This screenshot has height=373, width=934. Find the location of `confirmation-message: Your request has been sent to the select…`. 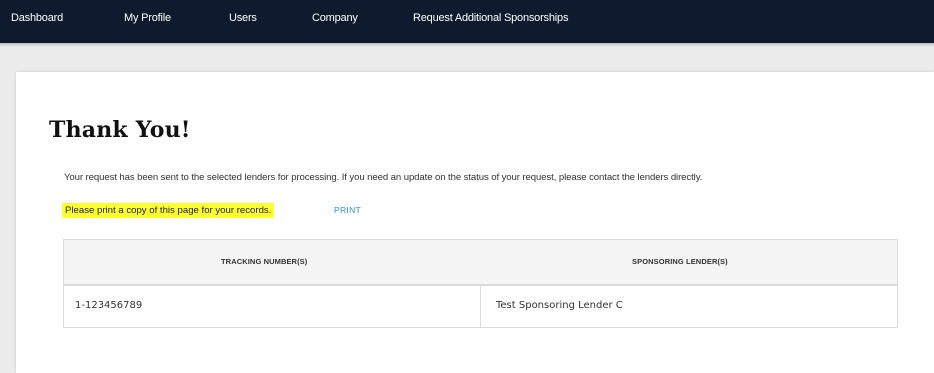

confirmation-message: Your request has been sent to the select… is located at coordinates (383, 177).